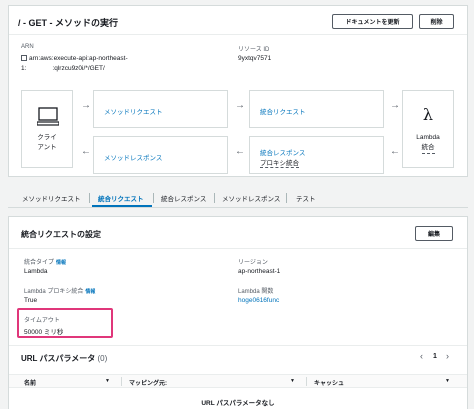  I want to click on integration-type-value: Lambda, so click(36, 271).